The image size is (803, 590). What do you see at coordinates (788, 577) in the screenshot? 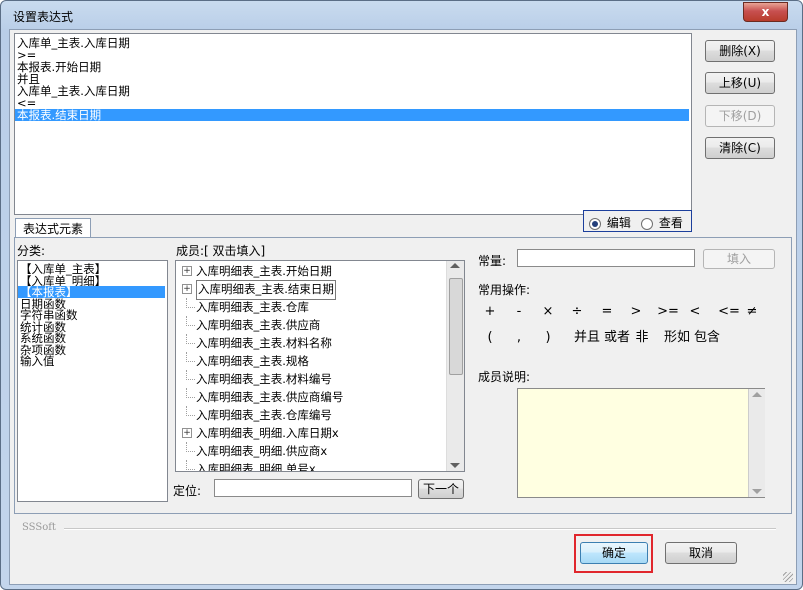
I see `resize-grip-icon` at bounding box center [788, 577].